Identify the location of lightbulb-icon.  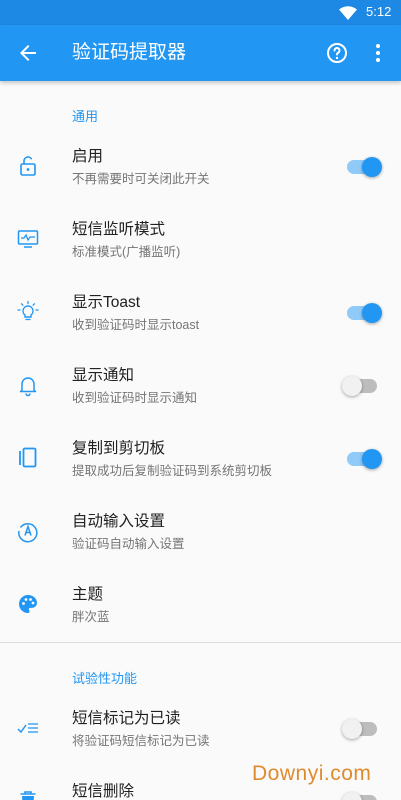
(28, 312).